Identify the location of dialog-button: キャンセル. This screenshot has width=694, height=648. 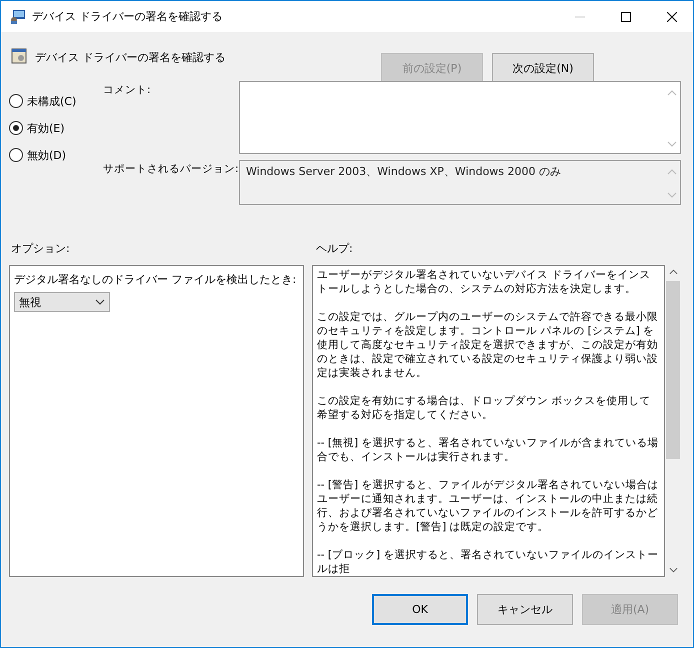
(525, 609).